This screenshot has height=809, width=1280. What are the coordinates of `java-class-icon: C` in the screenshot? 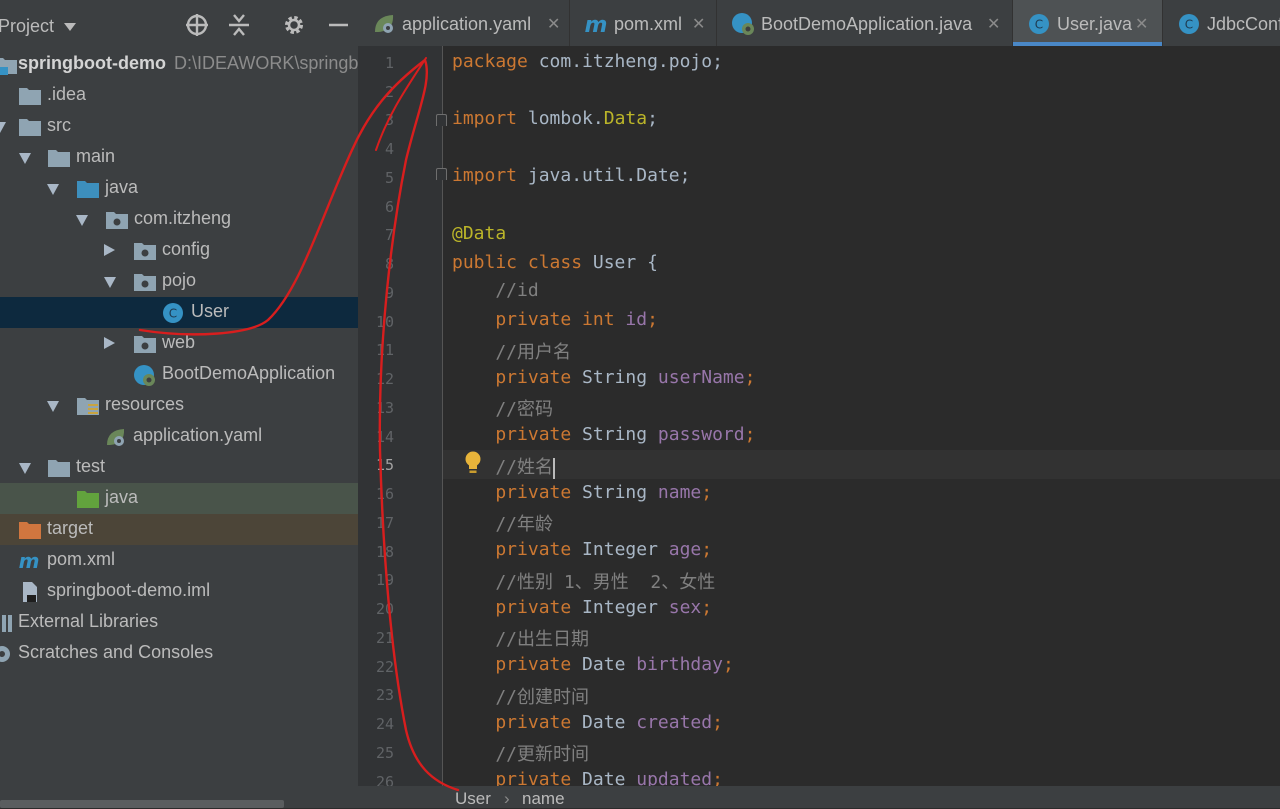 It's located at (1039, 24).